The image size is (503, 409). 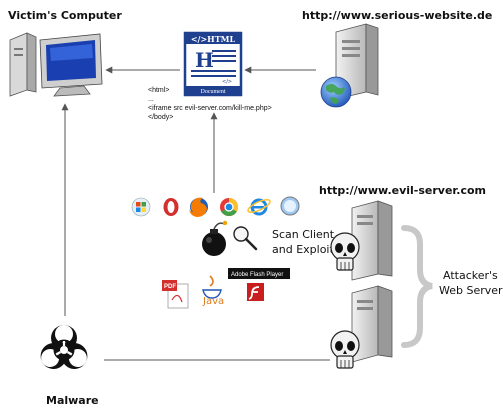 What do you see at coordinates (198, 207) in the screenshot?
I see `firefox-icon` at bounding box center [198, 207].